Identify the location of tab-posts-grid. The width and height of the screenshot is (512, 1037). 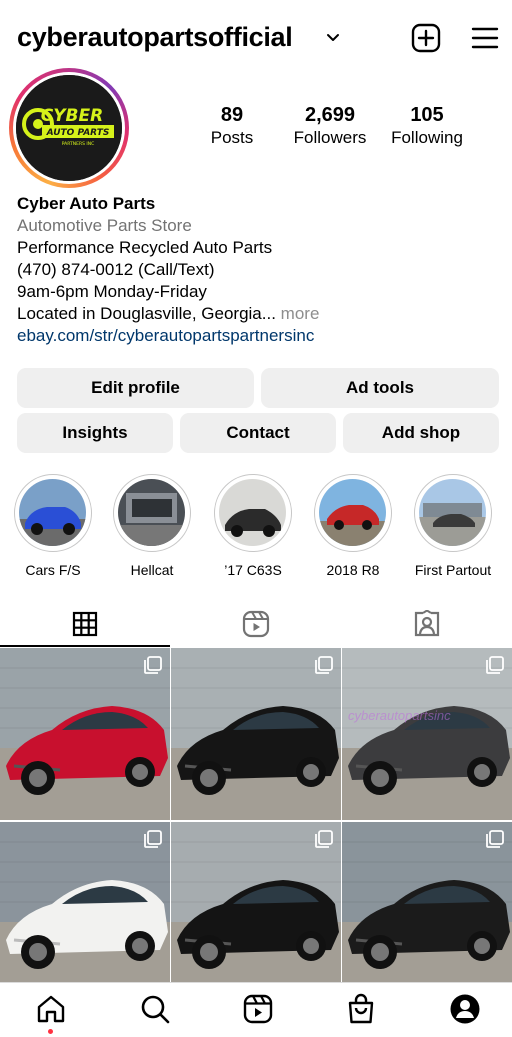
(85, 623).